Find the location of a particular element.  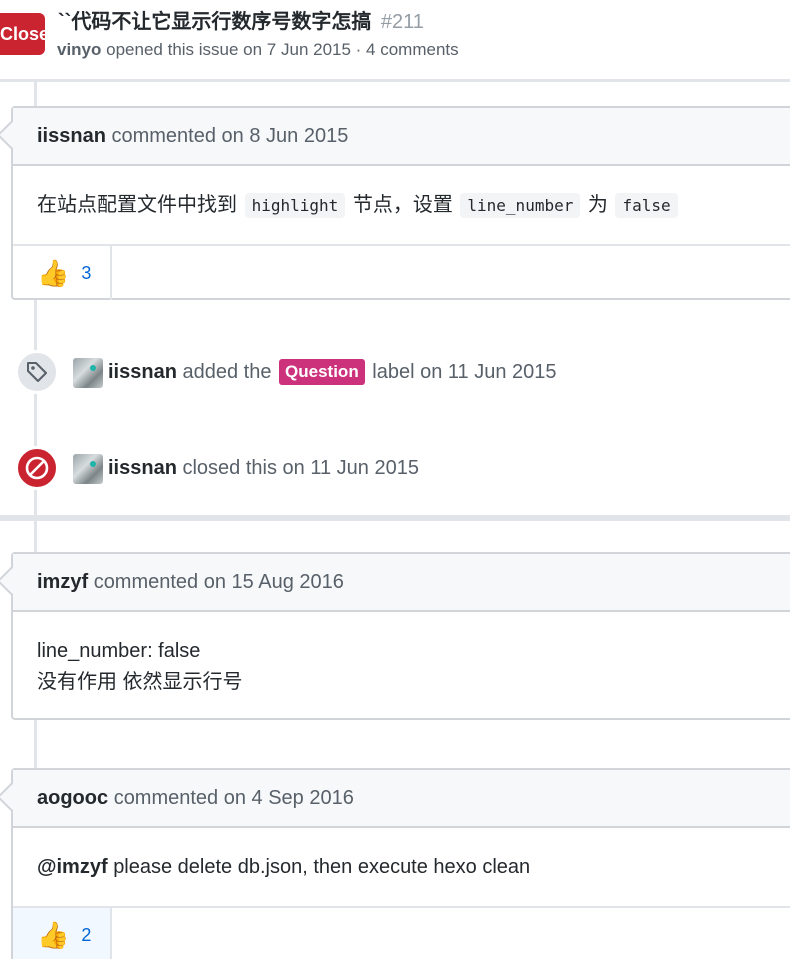

issue-title: ``代码不让它显示行数序号数字怎搞 #211 is located at coordinates (241, 22).